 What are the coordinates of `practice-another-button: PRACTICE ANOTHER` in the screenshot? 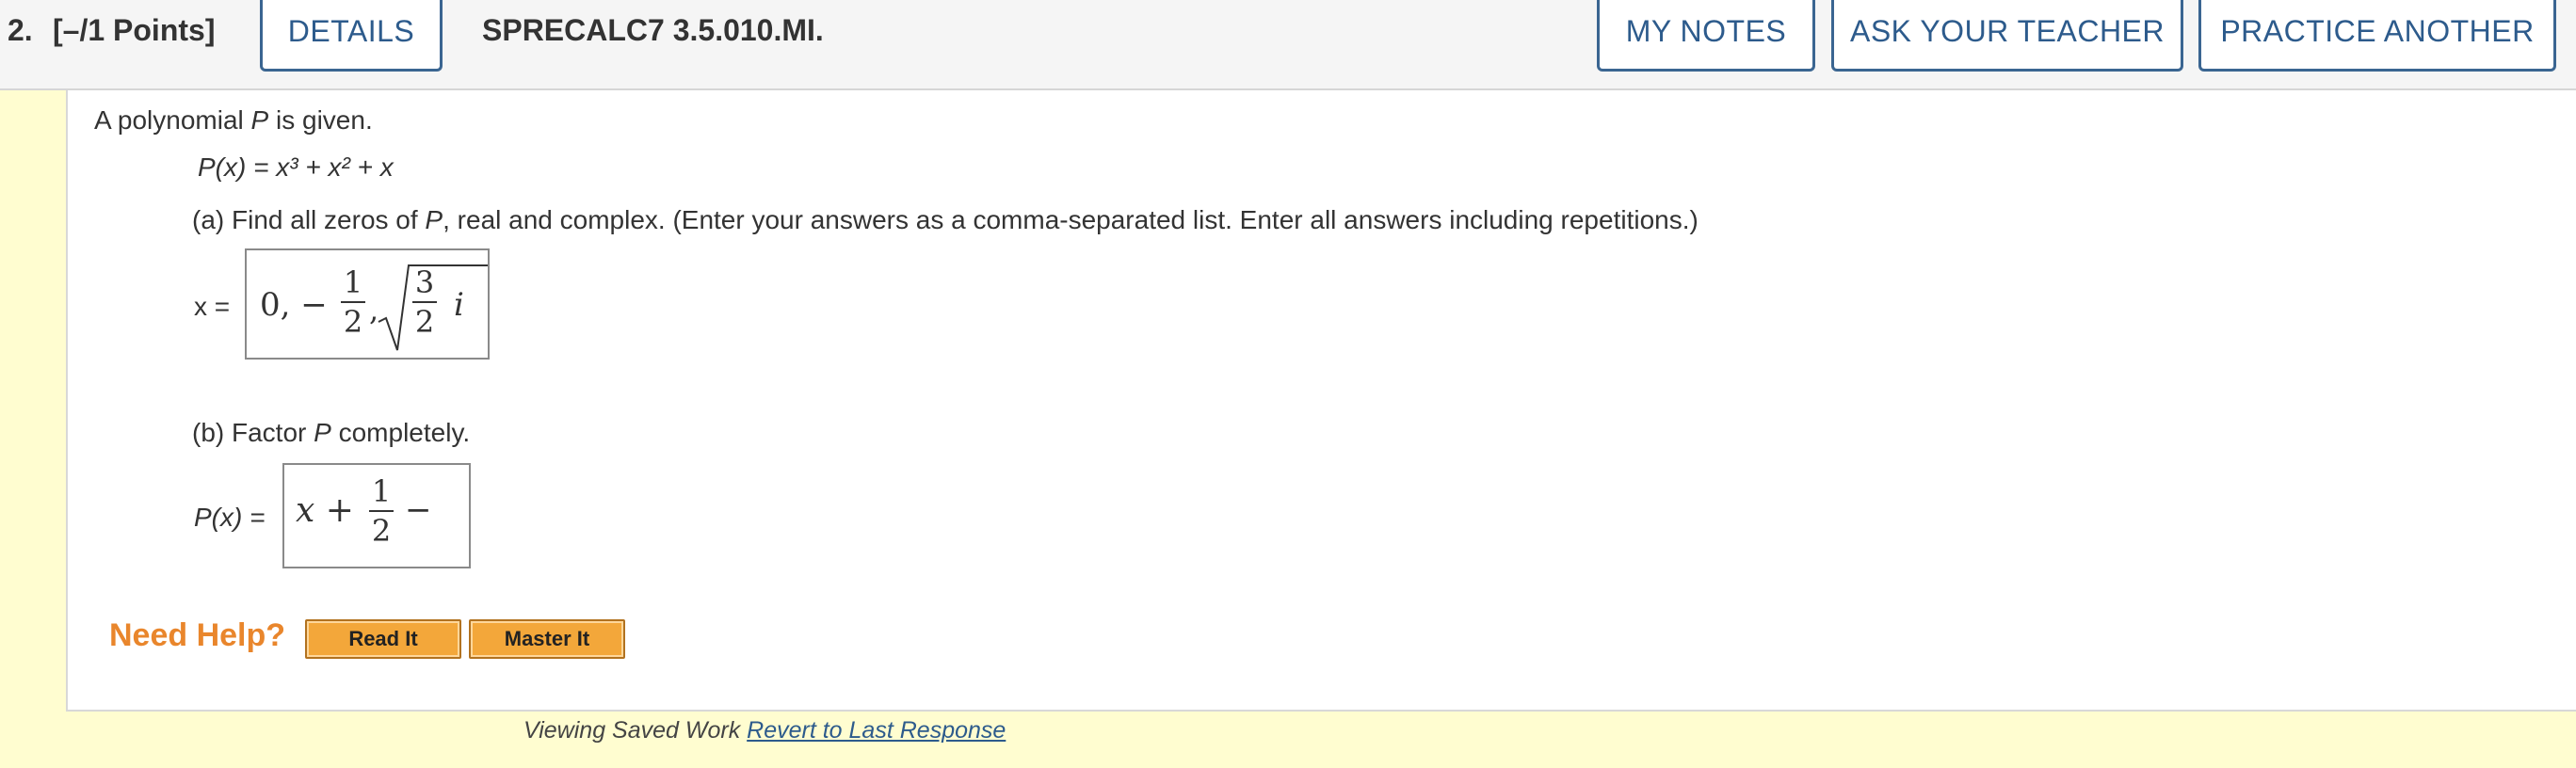 It's located at (2377, 36).